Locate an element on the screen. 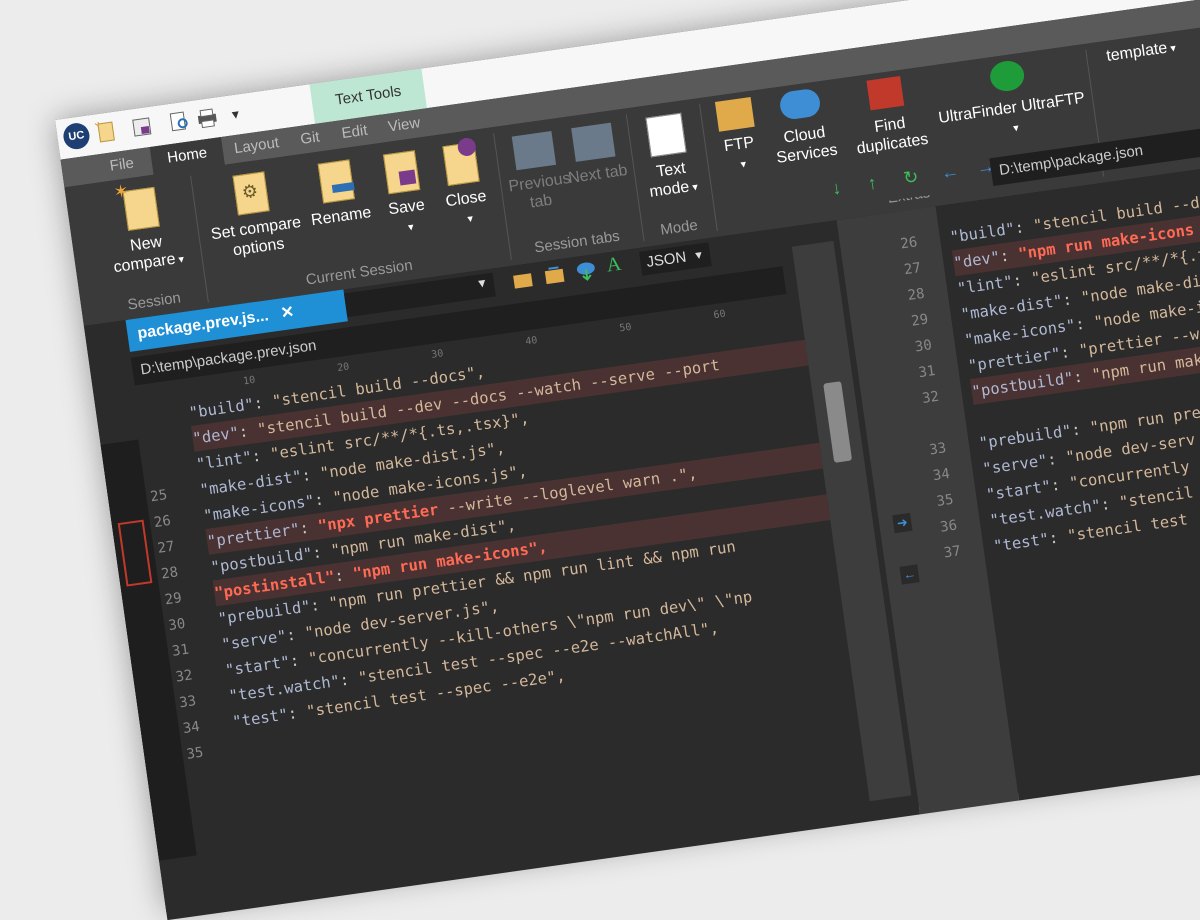 This screenshot has height=920, width=1200. group-label-mode: Mode is located at coordinates (679, 227).